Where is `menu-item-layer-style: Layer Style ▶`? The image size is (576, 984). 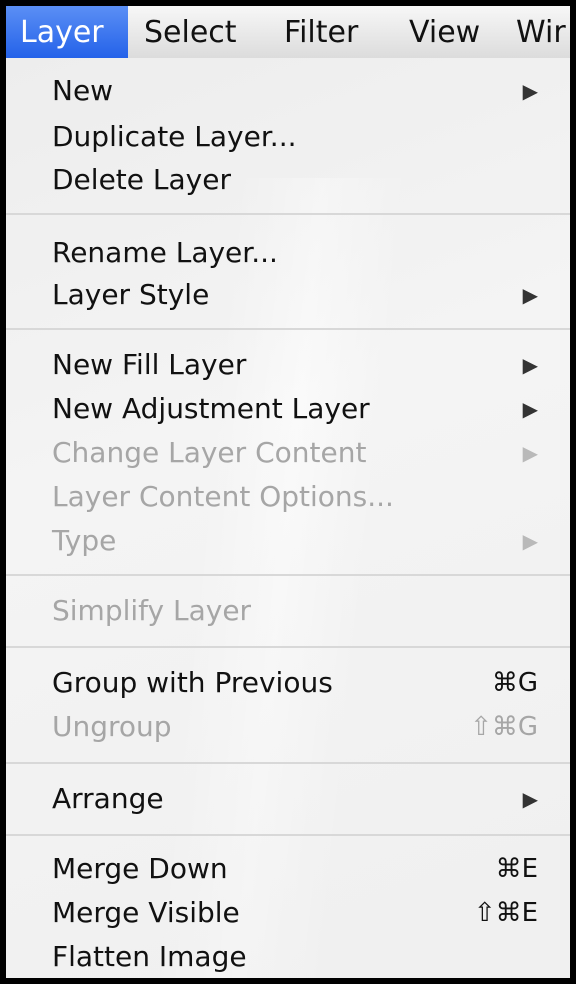 menu-item-layer-style: Layer Style ▶ is located at coordinates (288, 295).